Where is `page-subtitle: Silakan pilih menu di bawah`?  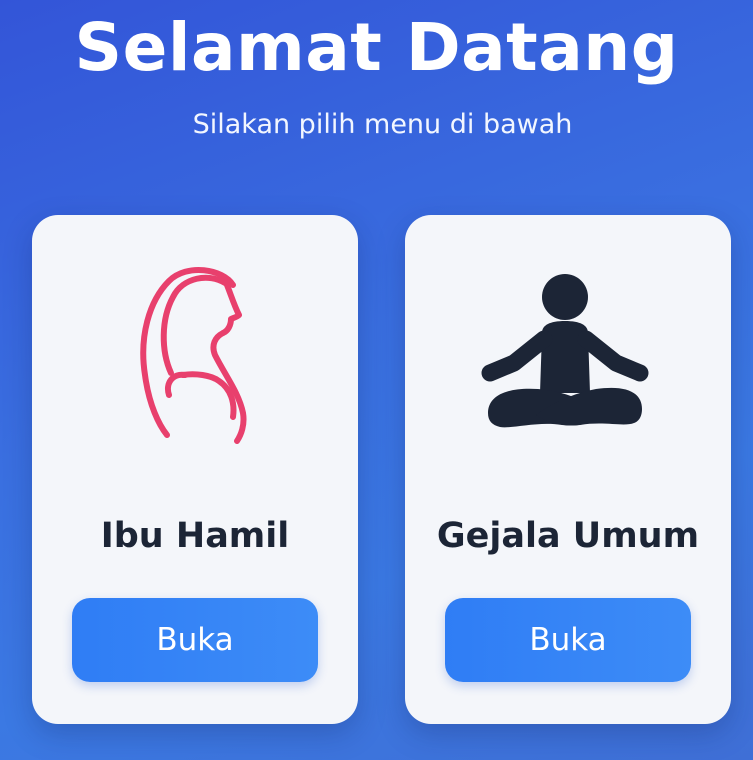
page-subtitle: Silakan pilih menu di bawah is located at coordinates (382, 124).